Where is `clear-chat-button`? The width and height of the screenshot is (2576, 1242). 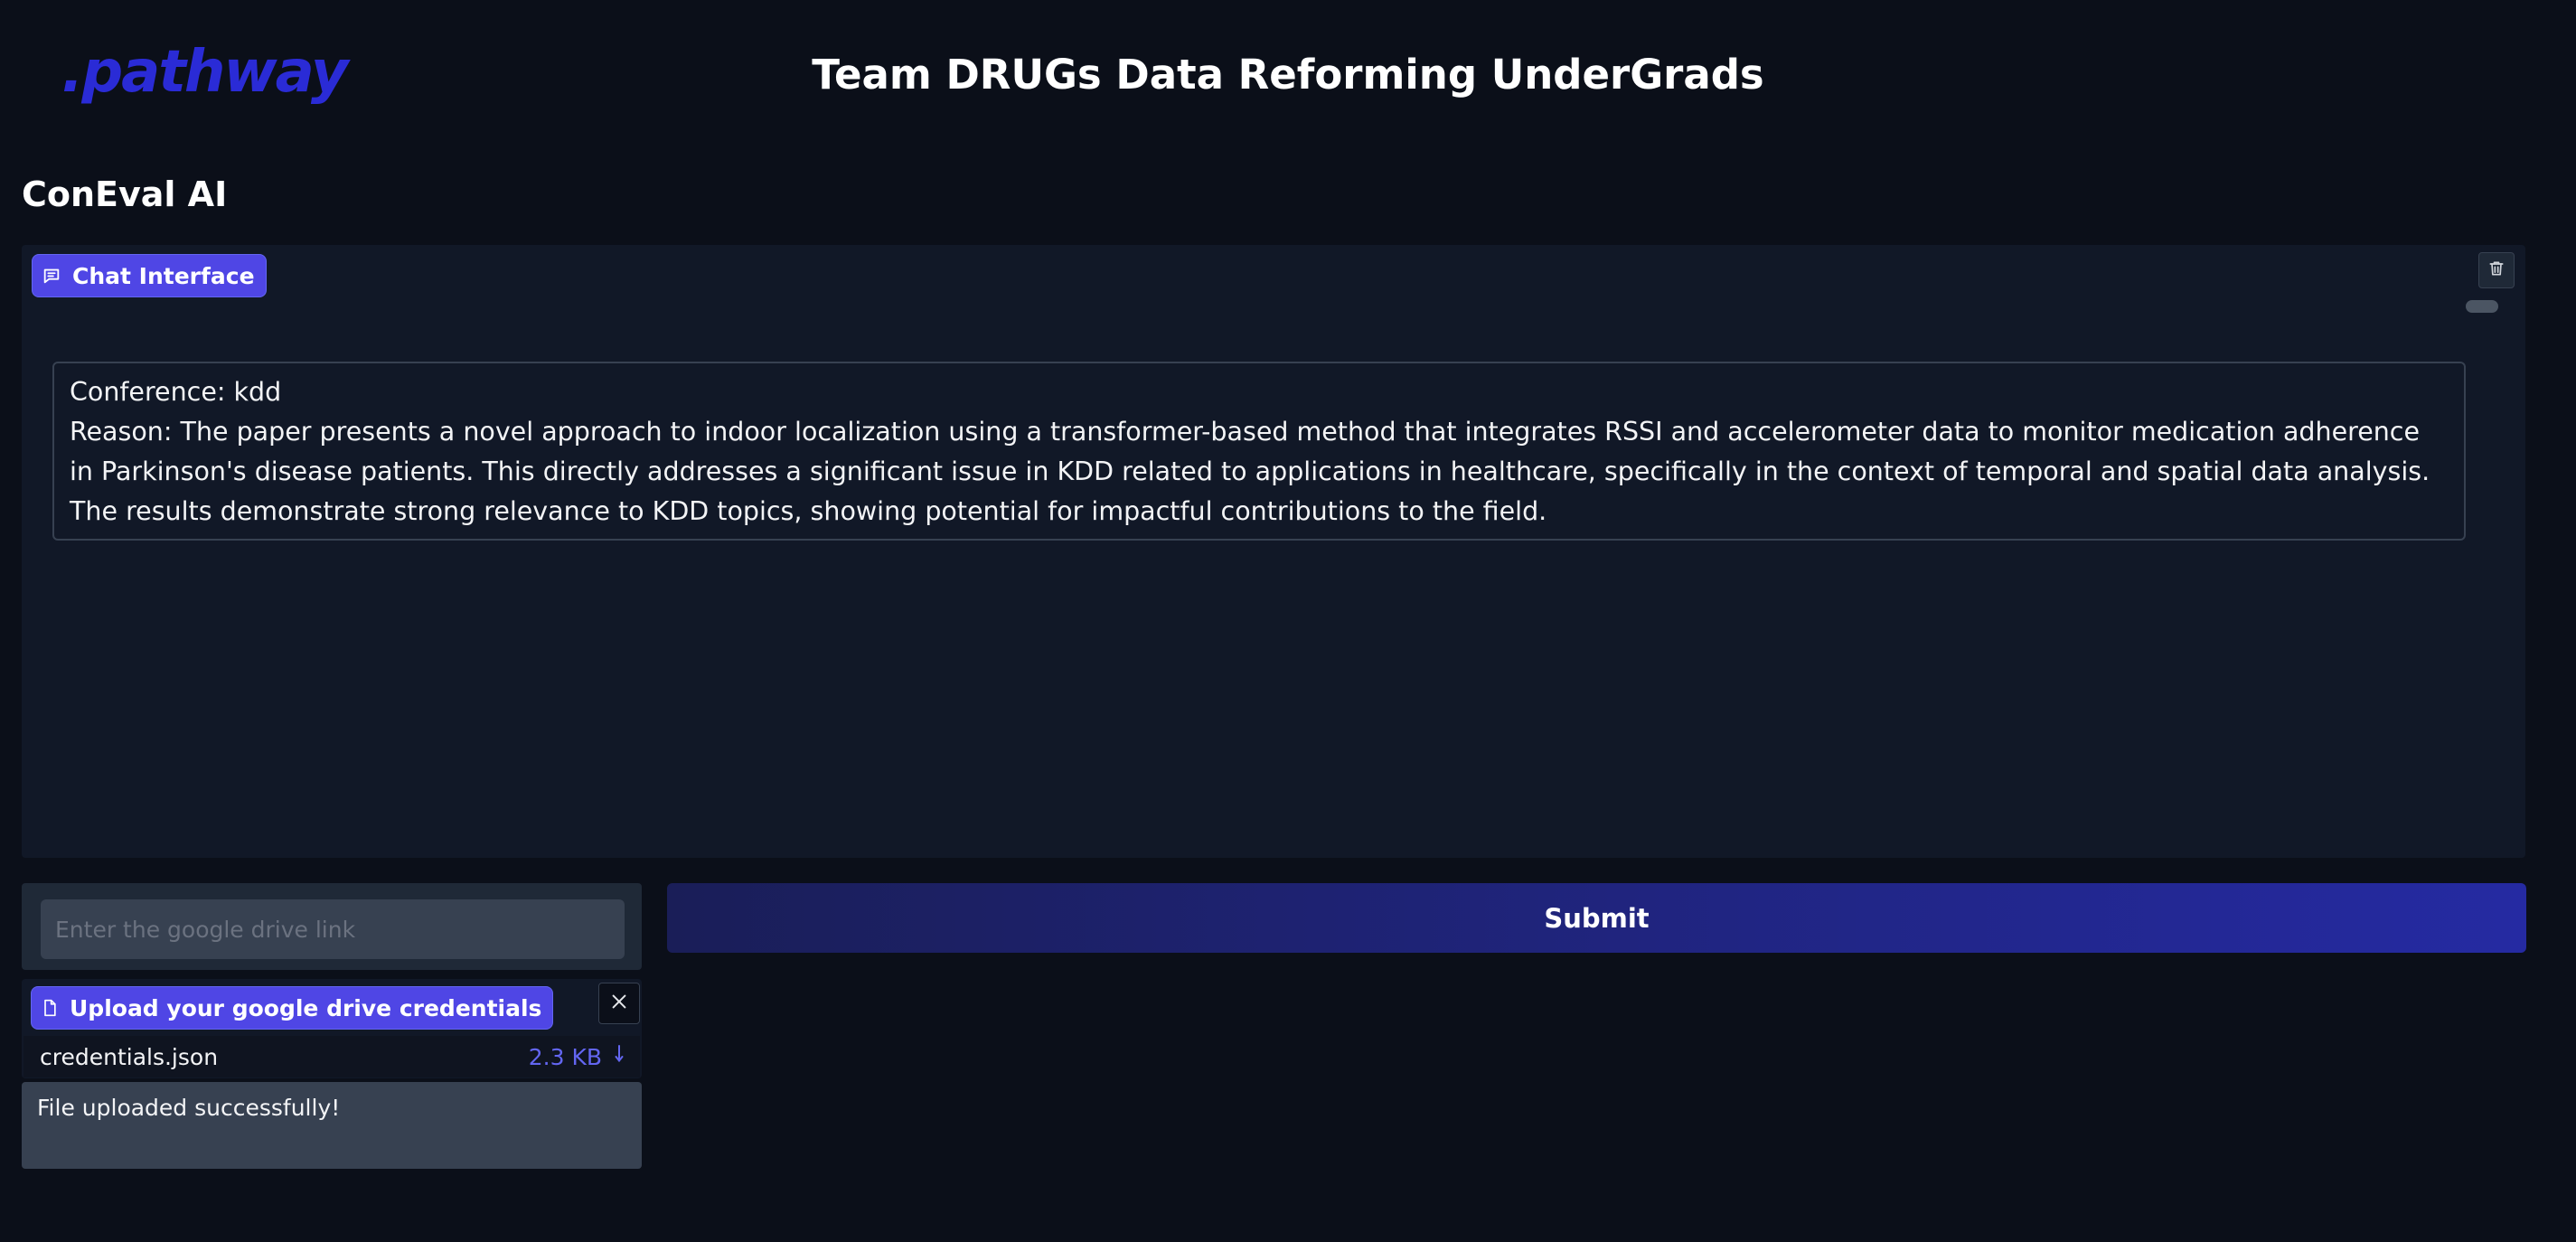 clear-chat-button is located at coordinates (2497, 270).